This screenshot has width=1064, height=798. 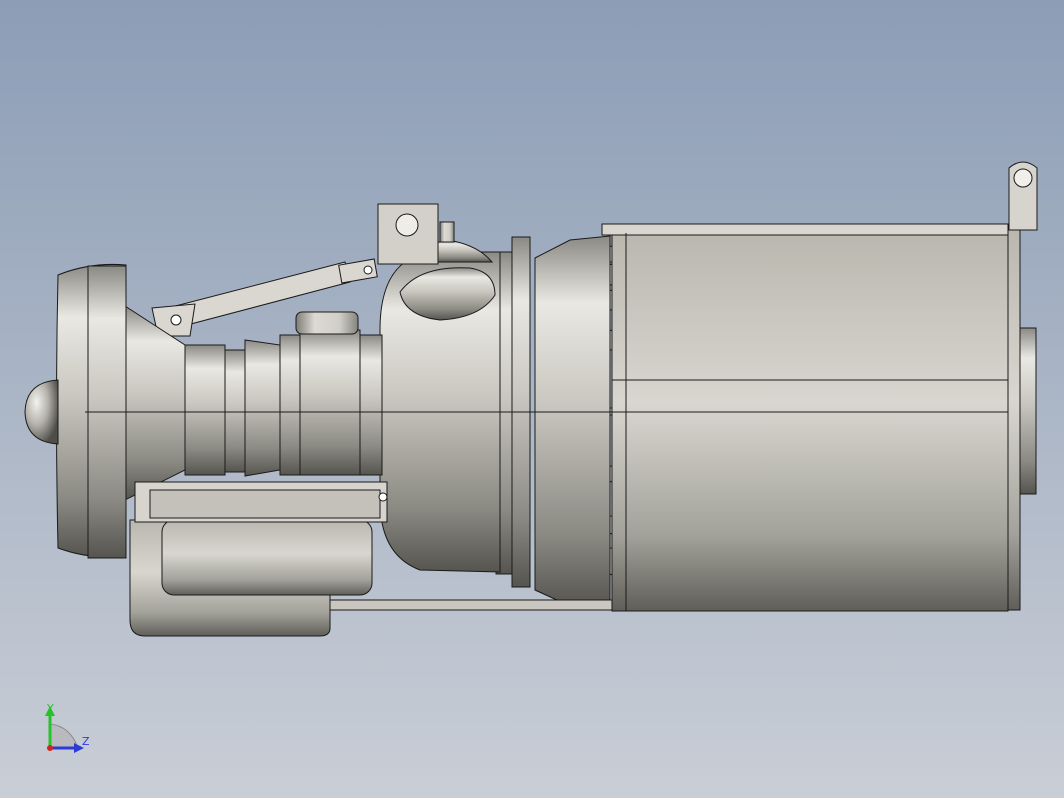 I want to click on motor-top-rim, so click(x=805, y=229).